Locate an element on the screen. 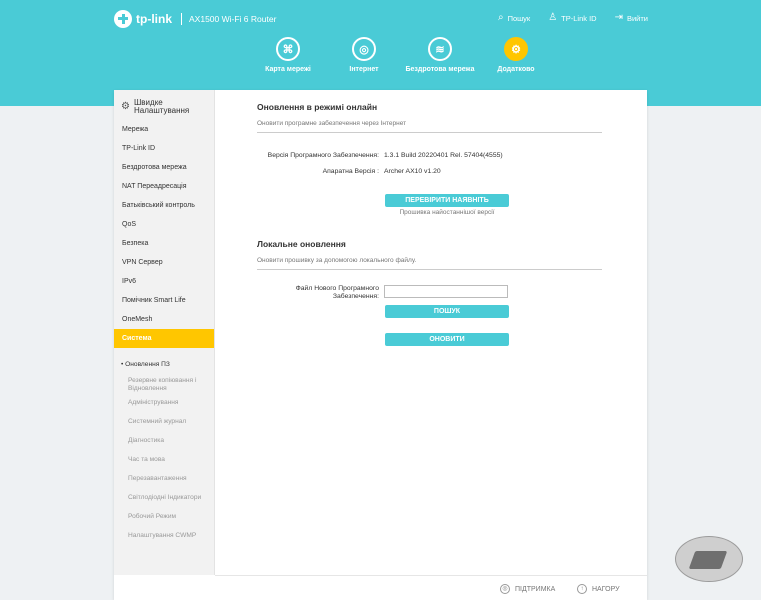 The width and height of the screenshot is (761, 600). tp-link-id-action: ♙ TP-Link ID is located at coordinates (572, 18).